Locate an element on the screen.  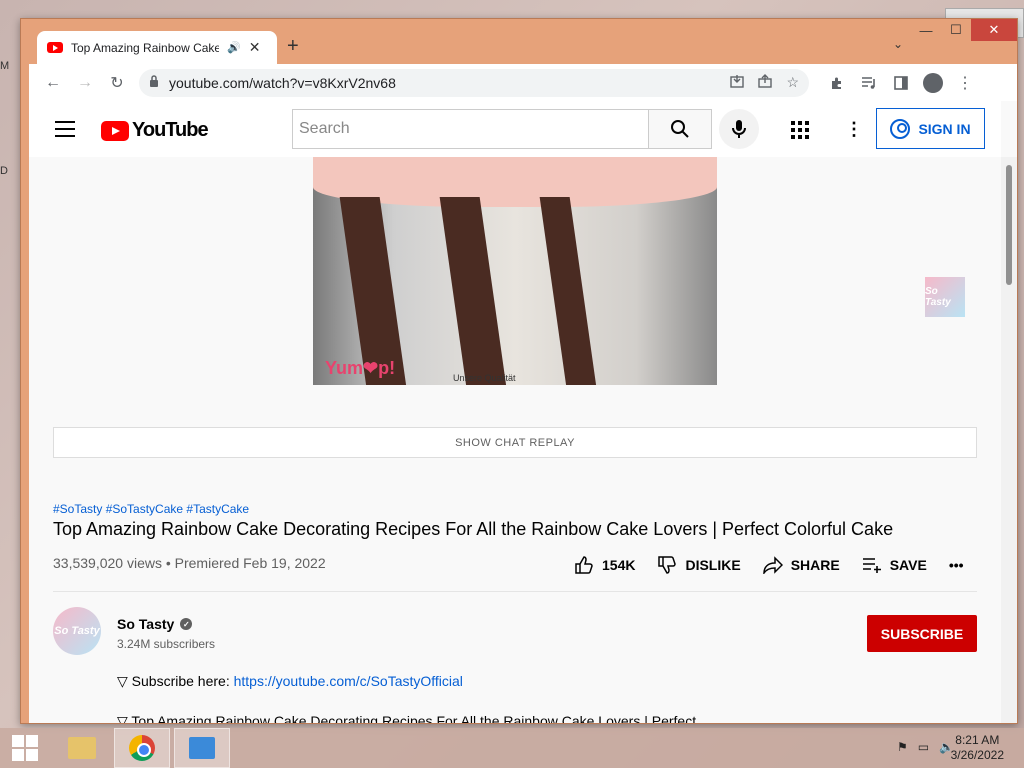
browser-toolbar: ← → ↻ youtube.com/watch?v=v8KxrV2nv68 ☆ is located at coordinates (523, 82).